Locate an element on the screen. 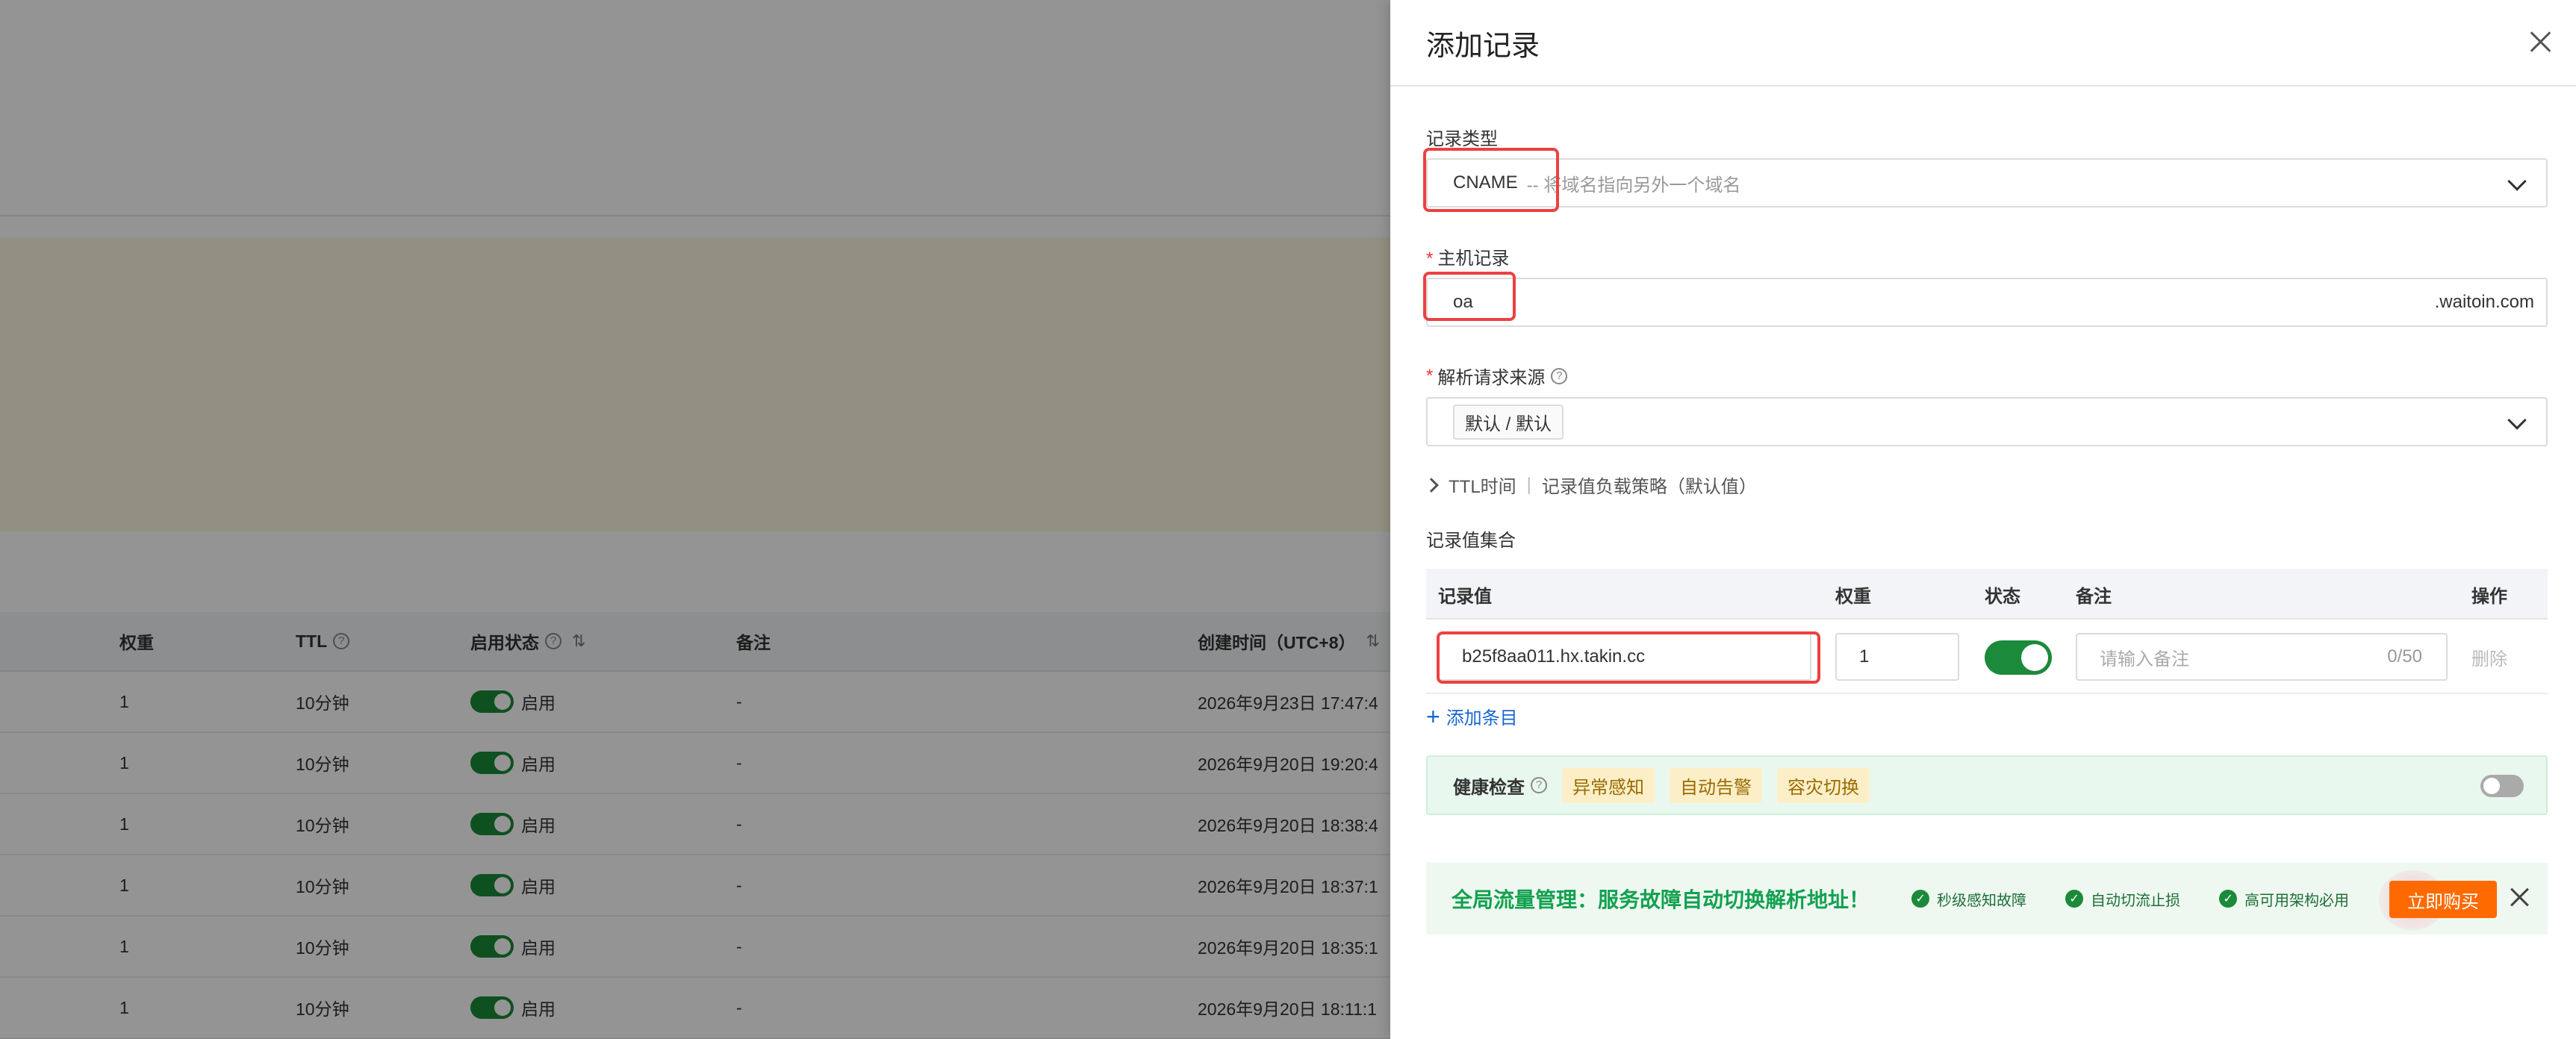 The width and height of the screenshot is (2576, 1039). record-values-header: 记录值 权重 状态 备注 操作 is located at coordinates (1987, 594).